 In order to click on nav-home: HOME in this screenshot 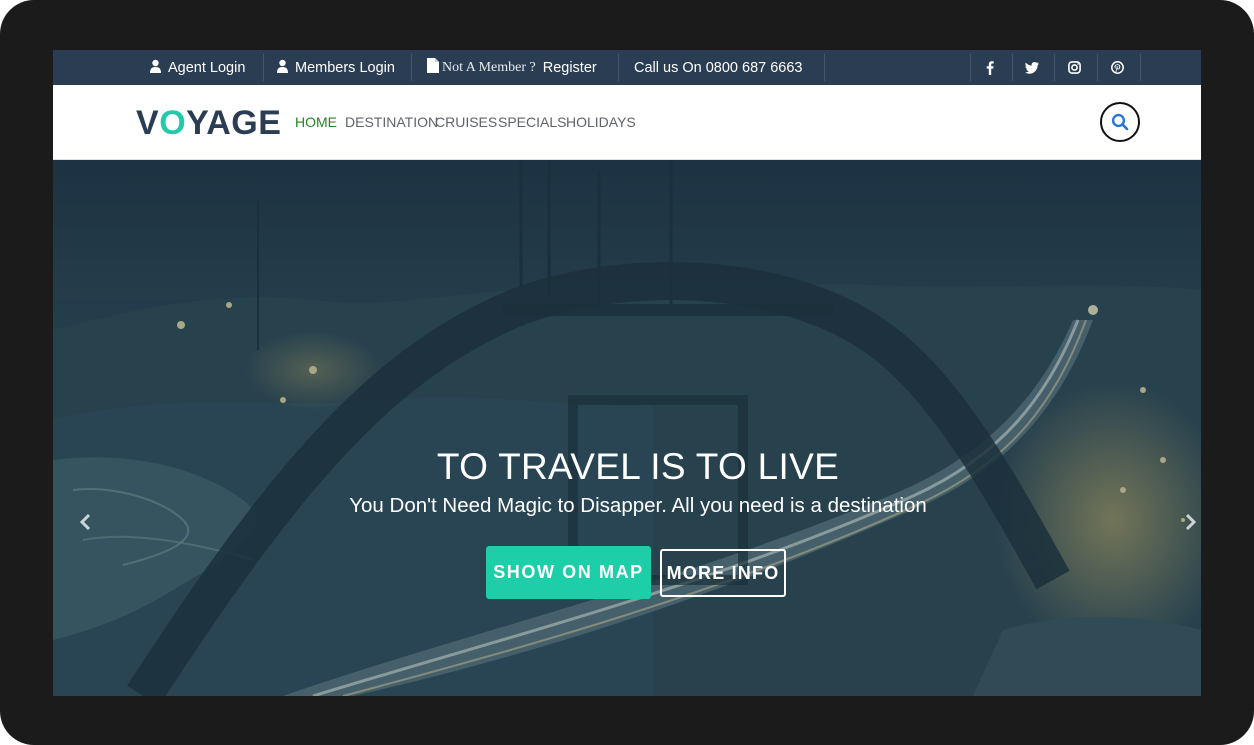, I will do `click(316, 122)`.